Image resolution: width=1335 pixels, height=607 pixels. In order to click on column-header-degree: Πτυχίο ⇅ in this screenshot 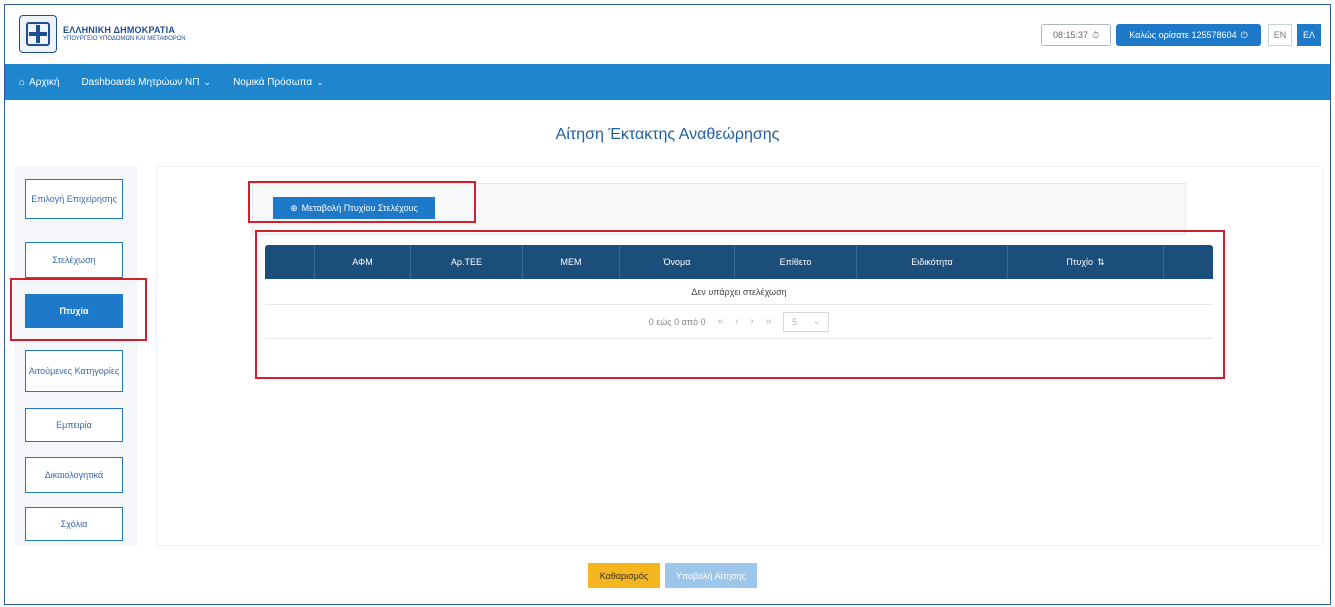, I will do `click(1086, 262)`.